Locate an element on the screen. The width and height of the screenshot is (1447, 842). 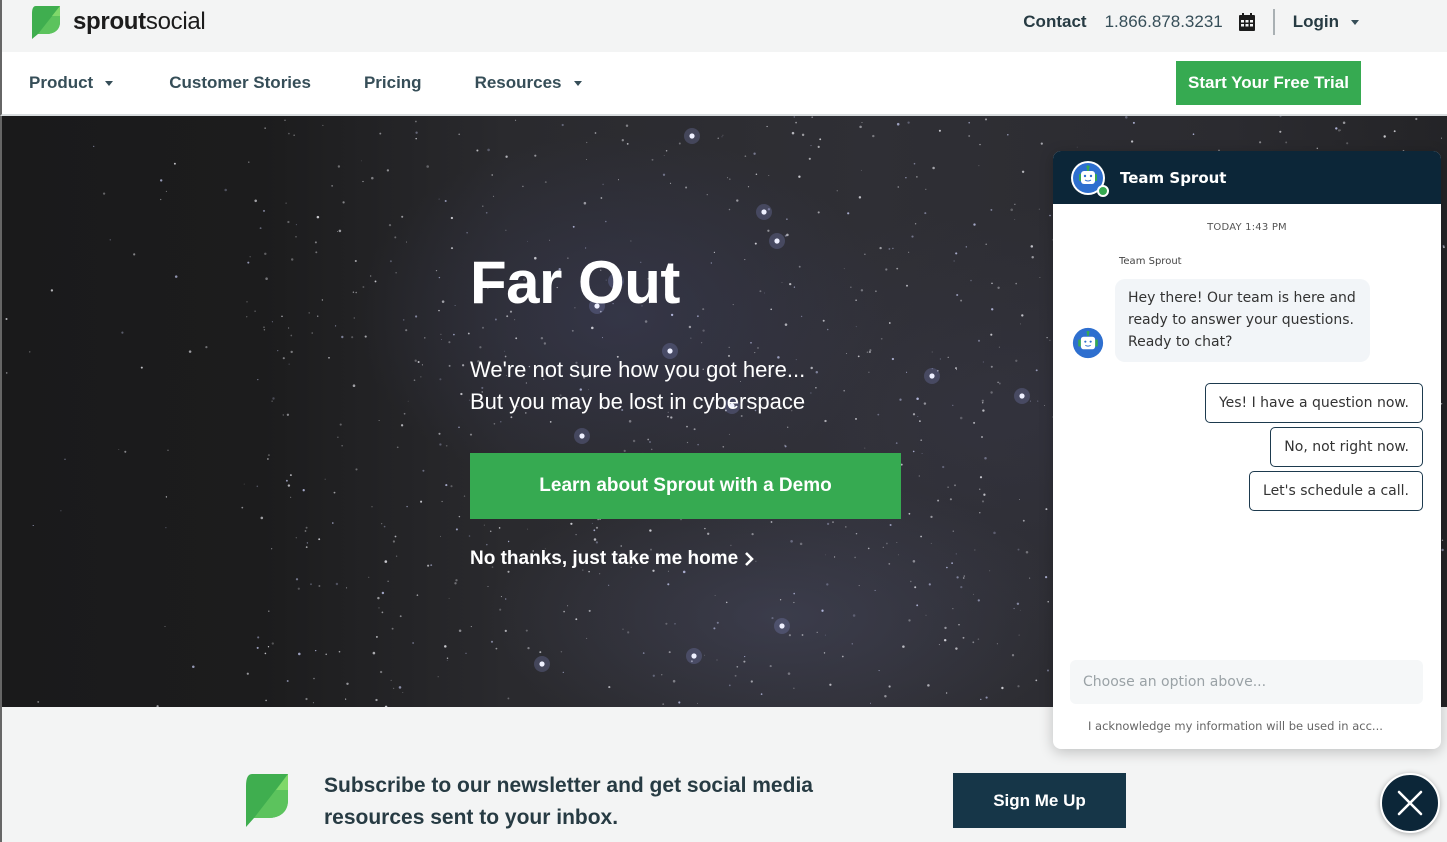
option-not-now: No, not right now. is located at coordinates (1346, 447).